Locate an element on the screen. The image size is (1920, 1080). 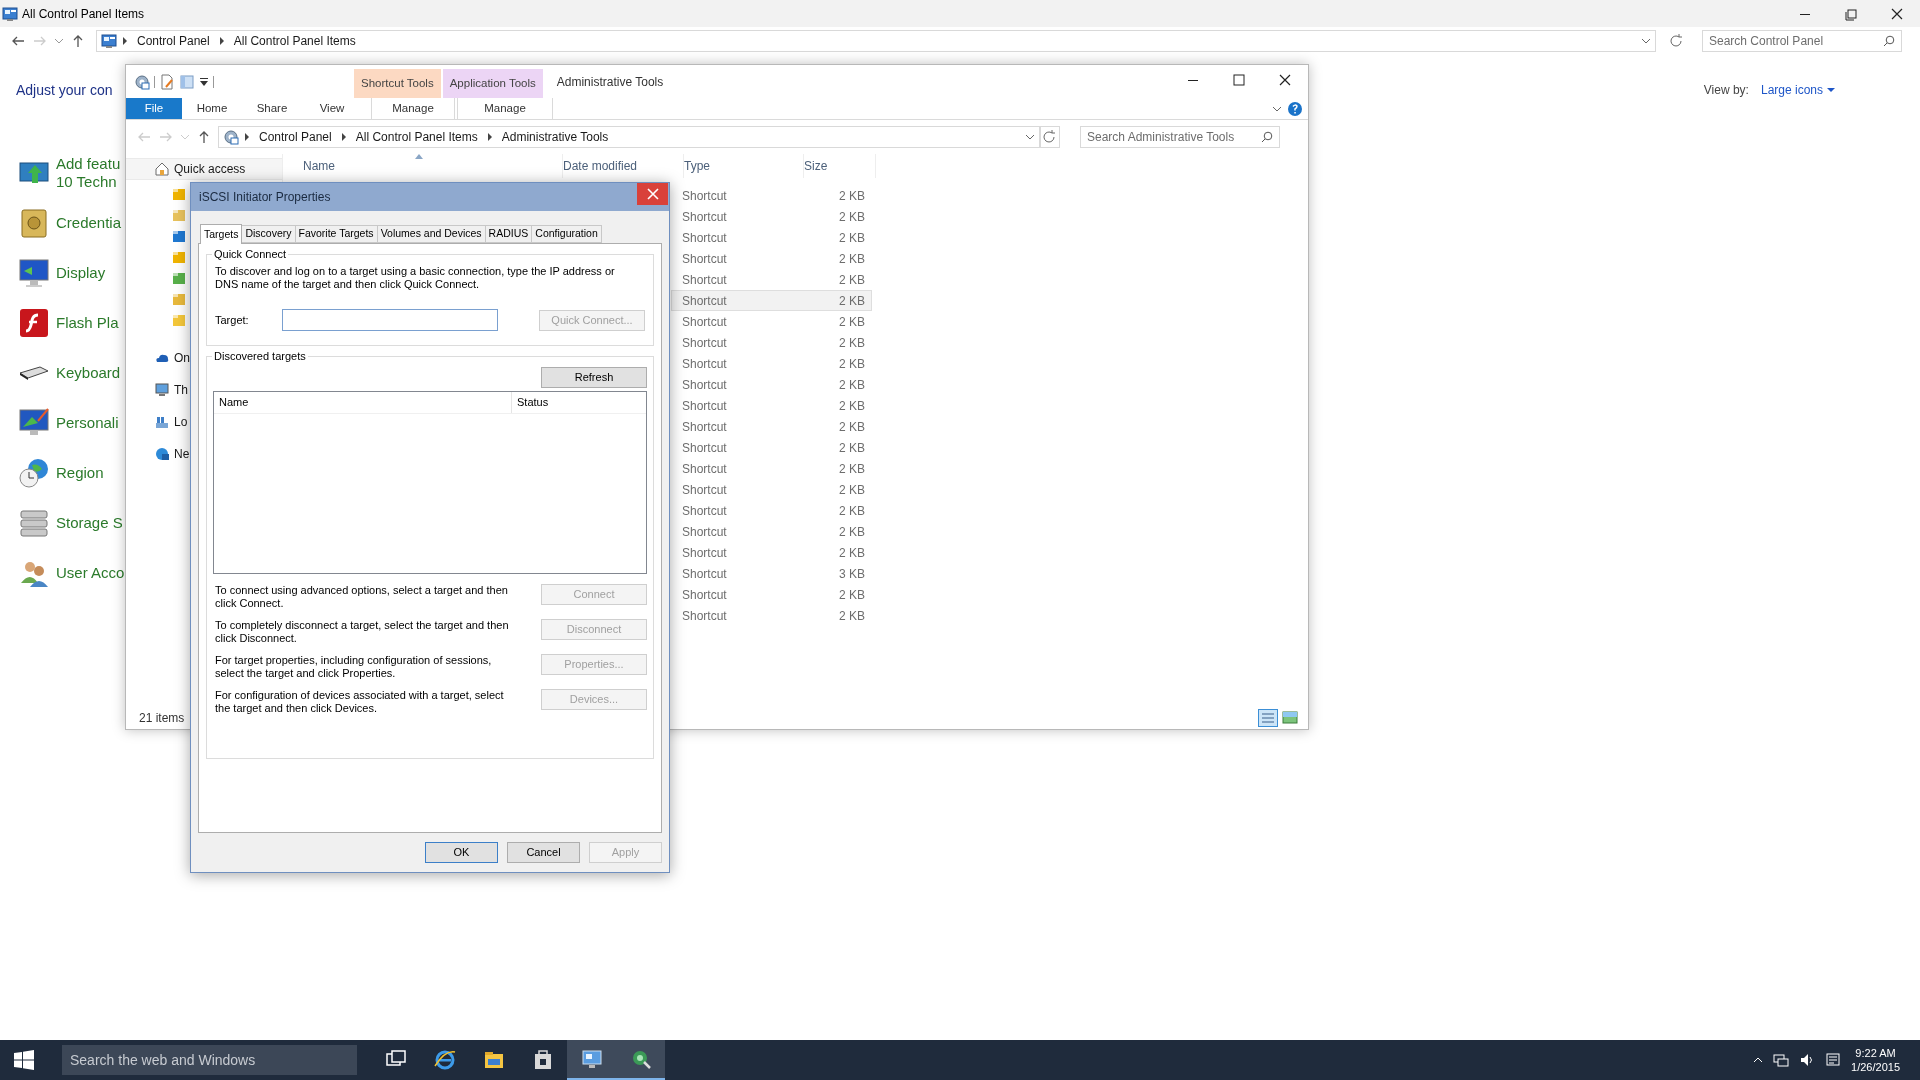
address-bar: Control Panel All Control Panel Items is located at coordinates (876, 40).